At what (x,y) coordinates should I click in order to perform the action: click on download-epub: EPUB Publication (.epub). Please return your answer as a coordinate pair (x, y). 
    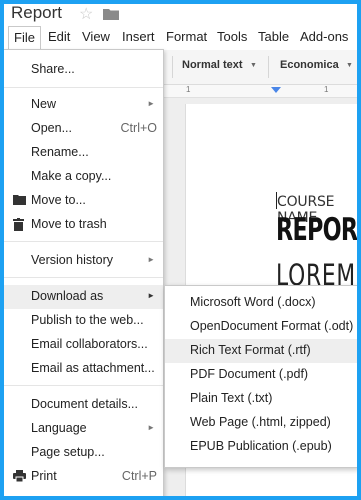
    Looking at the image, I should click on (261, 447).